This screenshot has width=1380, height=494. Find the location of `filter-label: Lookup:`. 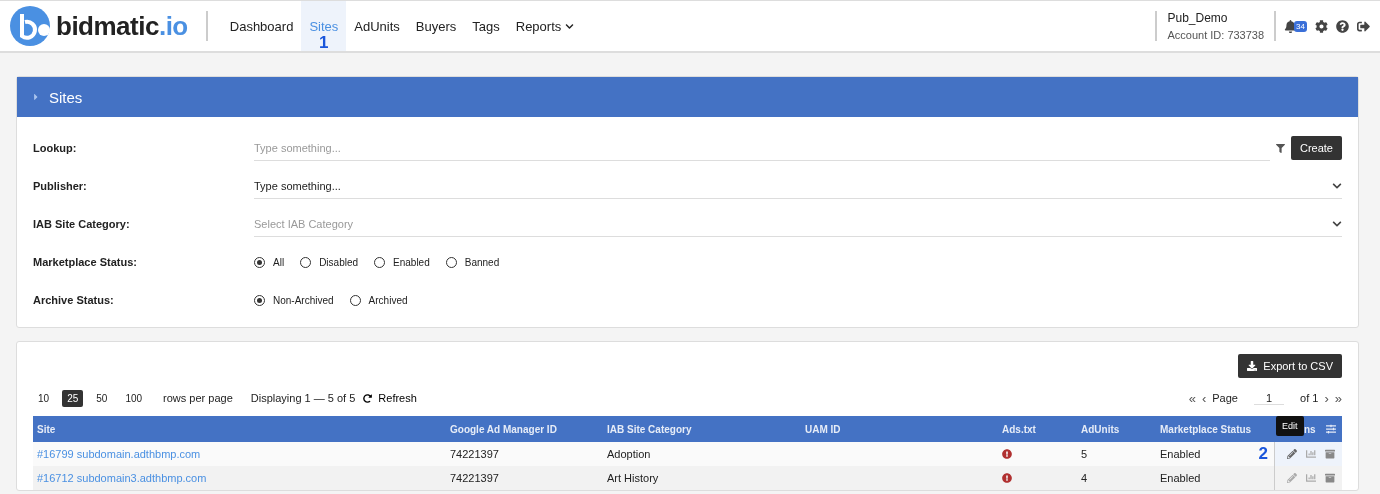

filter-label: Lookup: is located at coordinates (55, 148).